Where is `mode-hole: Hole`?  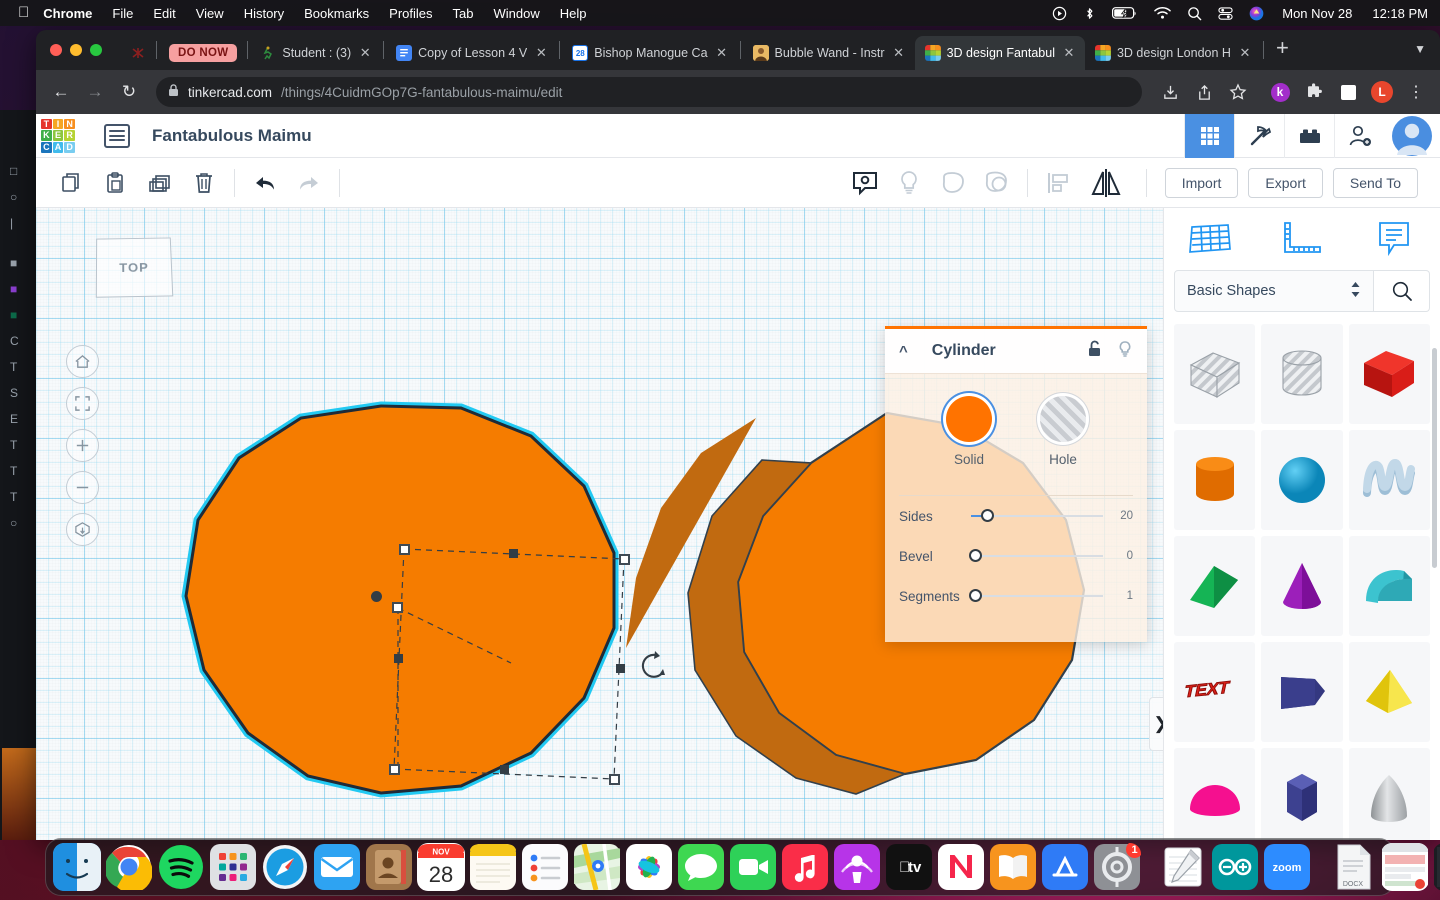
mode-hole: Hole is located at coordinates (1063, 431).